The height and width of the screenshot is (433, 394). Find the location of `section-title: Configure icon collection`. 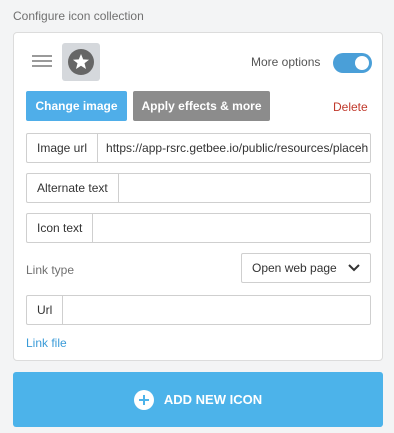

section-title: Configure icon collection is located at coordinates (78, 16).